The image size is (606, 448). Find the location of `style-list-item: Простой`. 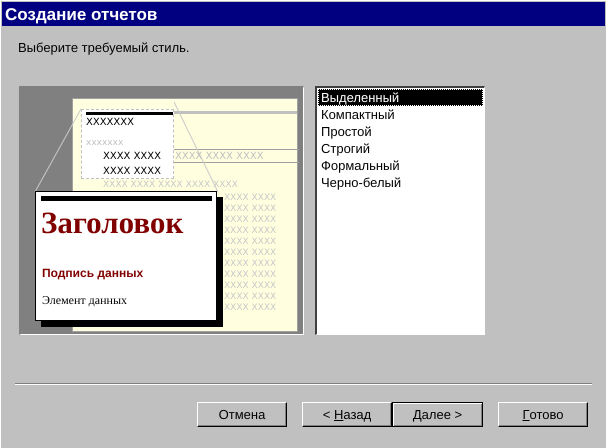

style-list-item: Простой is located at coordinates (400, 131).